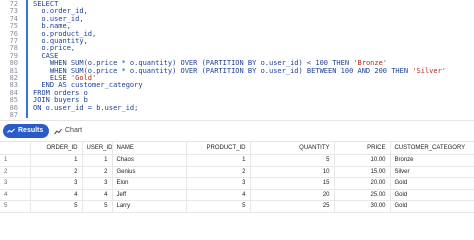 The width and height of the screenshot is (474, 240). What do you see at coordinates (15, 195) in the screenshot?
I see `cell-rownum: 4` at bounding box center [15, 195].